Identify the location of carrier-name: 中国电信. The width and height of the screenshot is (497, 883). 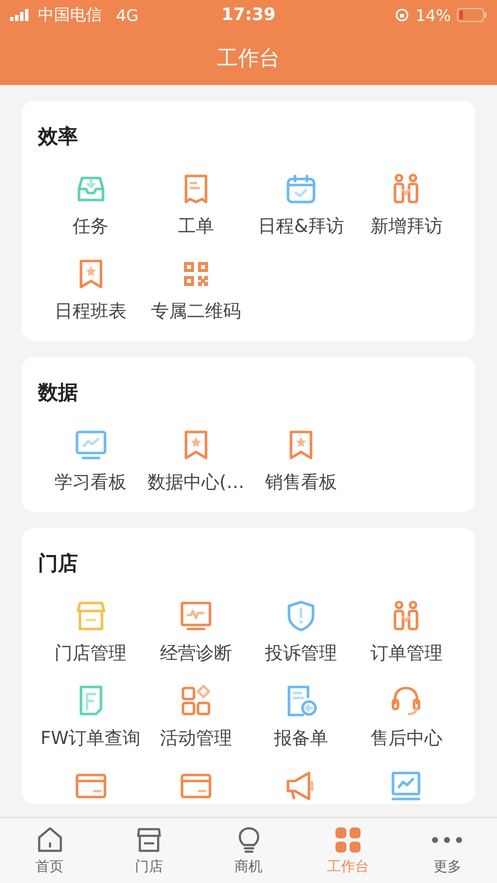
(70, 15).